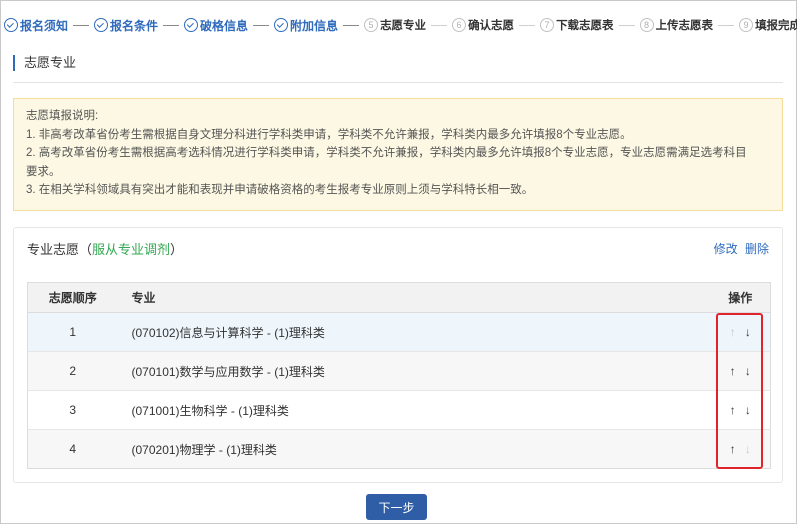 Image resolution: width=797 pixels, height=524 pixels. I want to click on table-row: 1 (070102)信息与计算科学 - (1)理科类 ↑ ↓, so click(399, 332).